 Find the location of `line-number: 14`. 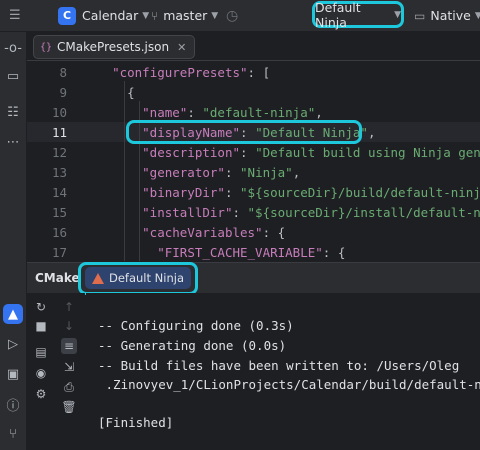

line-number: 14 is located at coordinates (59, 192).